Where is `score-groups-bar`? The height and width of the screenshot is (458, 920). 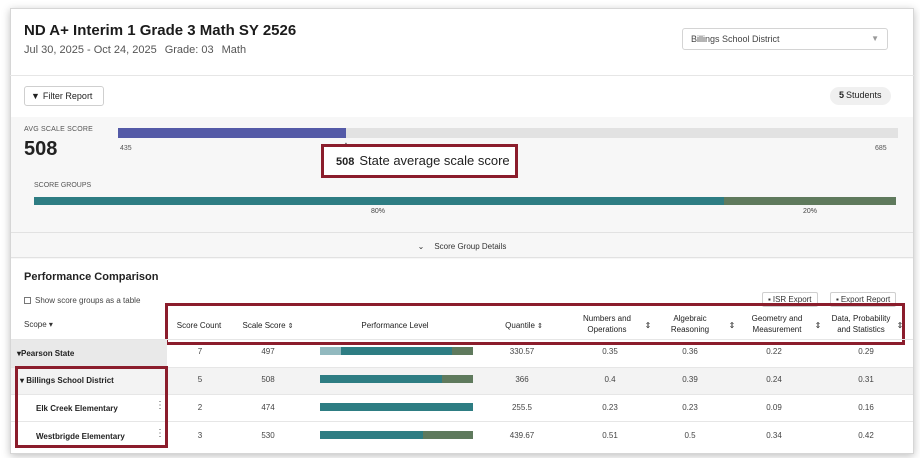 score-groups-bar is located at coordinates (465, 201).